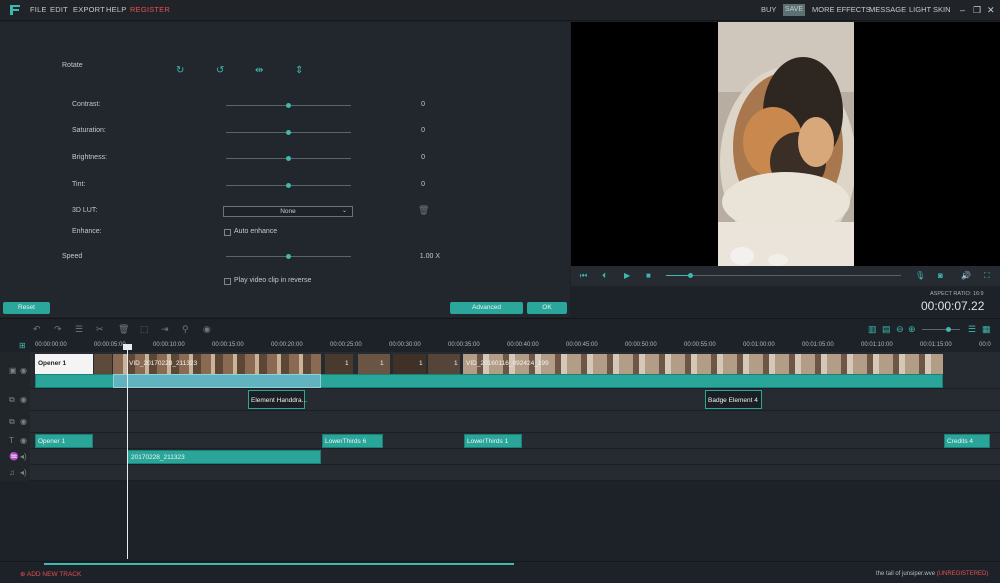  I want to click on more-effects-link: MORE EFFECTS, so click(841, 9).